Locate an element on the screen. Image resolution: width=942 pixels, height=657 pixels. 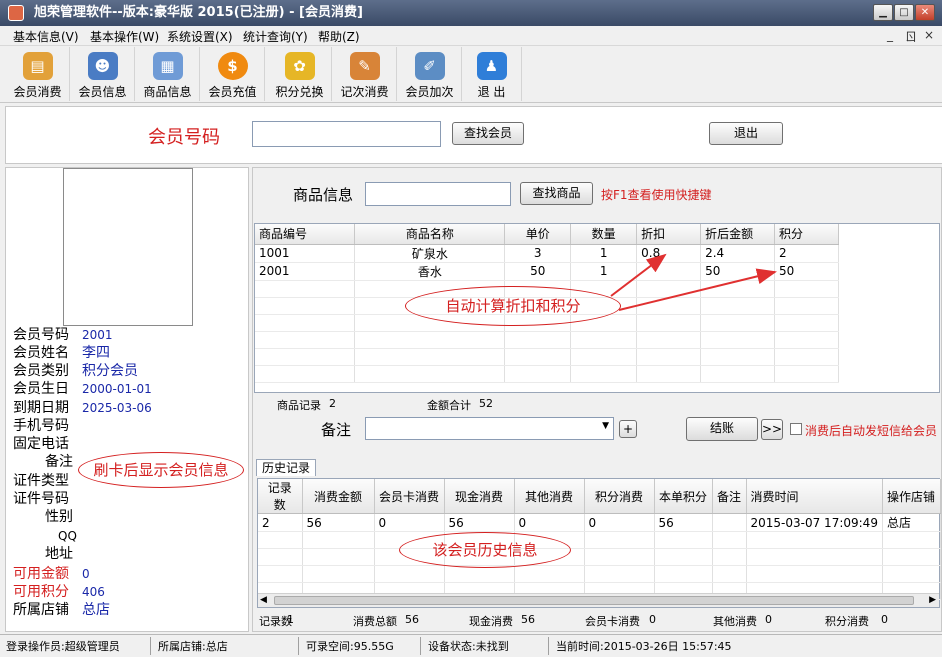
toolbar-label: 会员消费 is located at coordinates (37, 92).